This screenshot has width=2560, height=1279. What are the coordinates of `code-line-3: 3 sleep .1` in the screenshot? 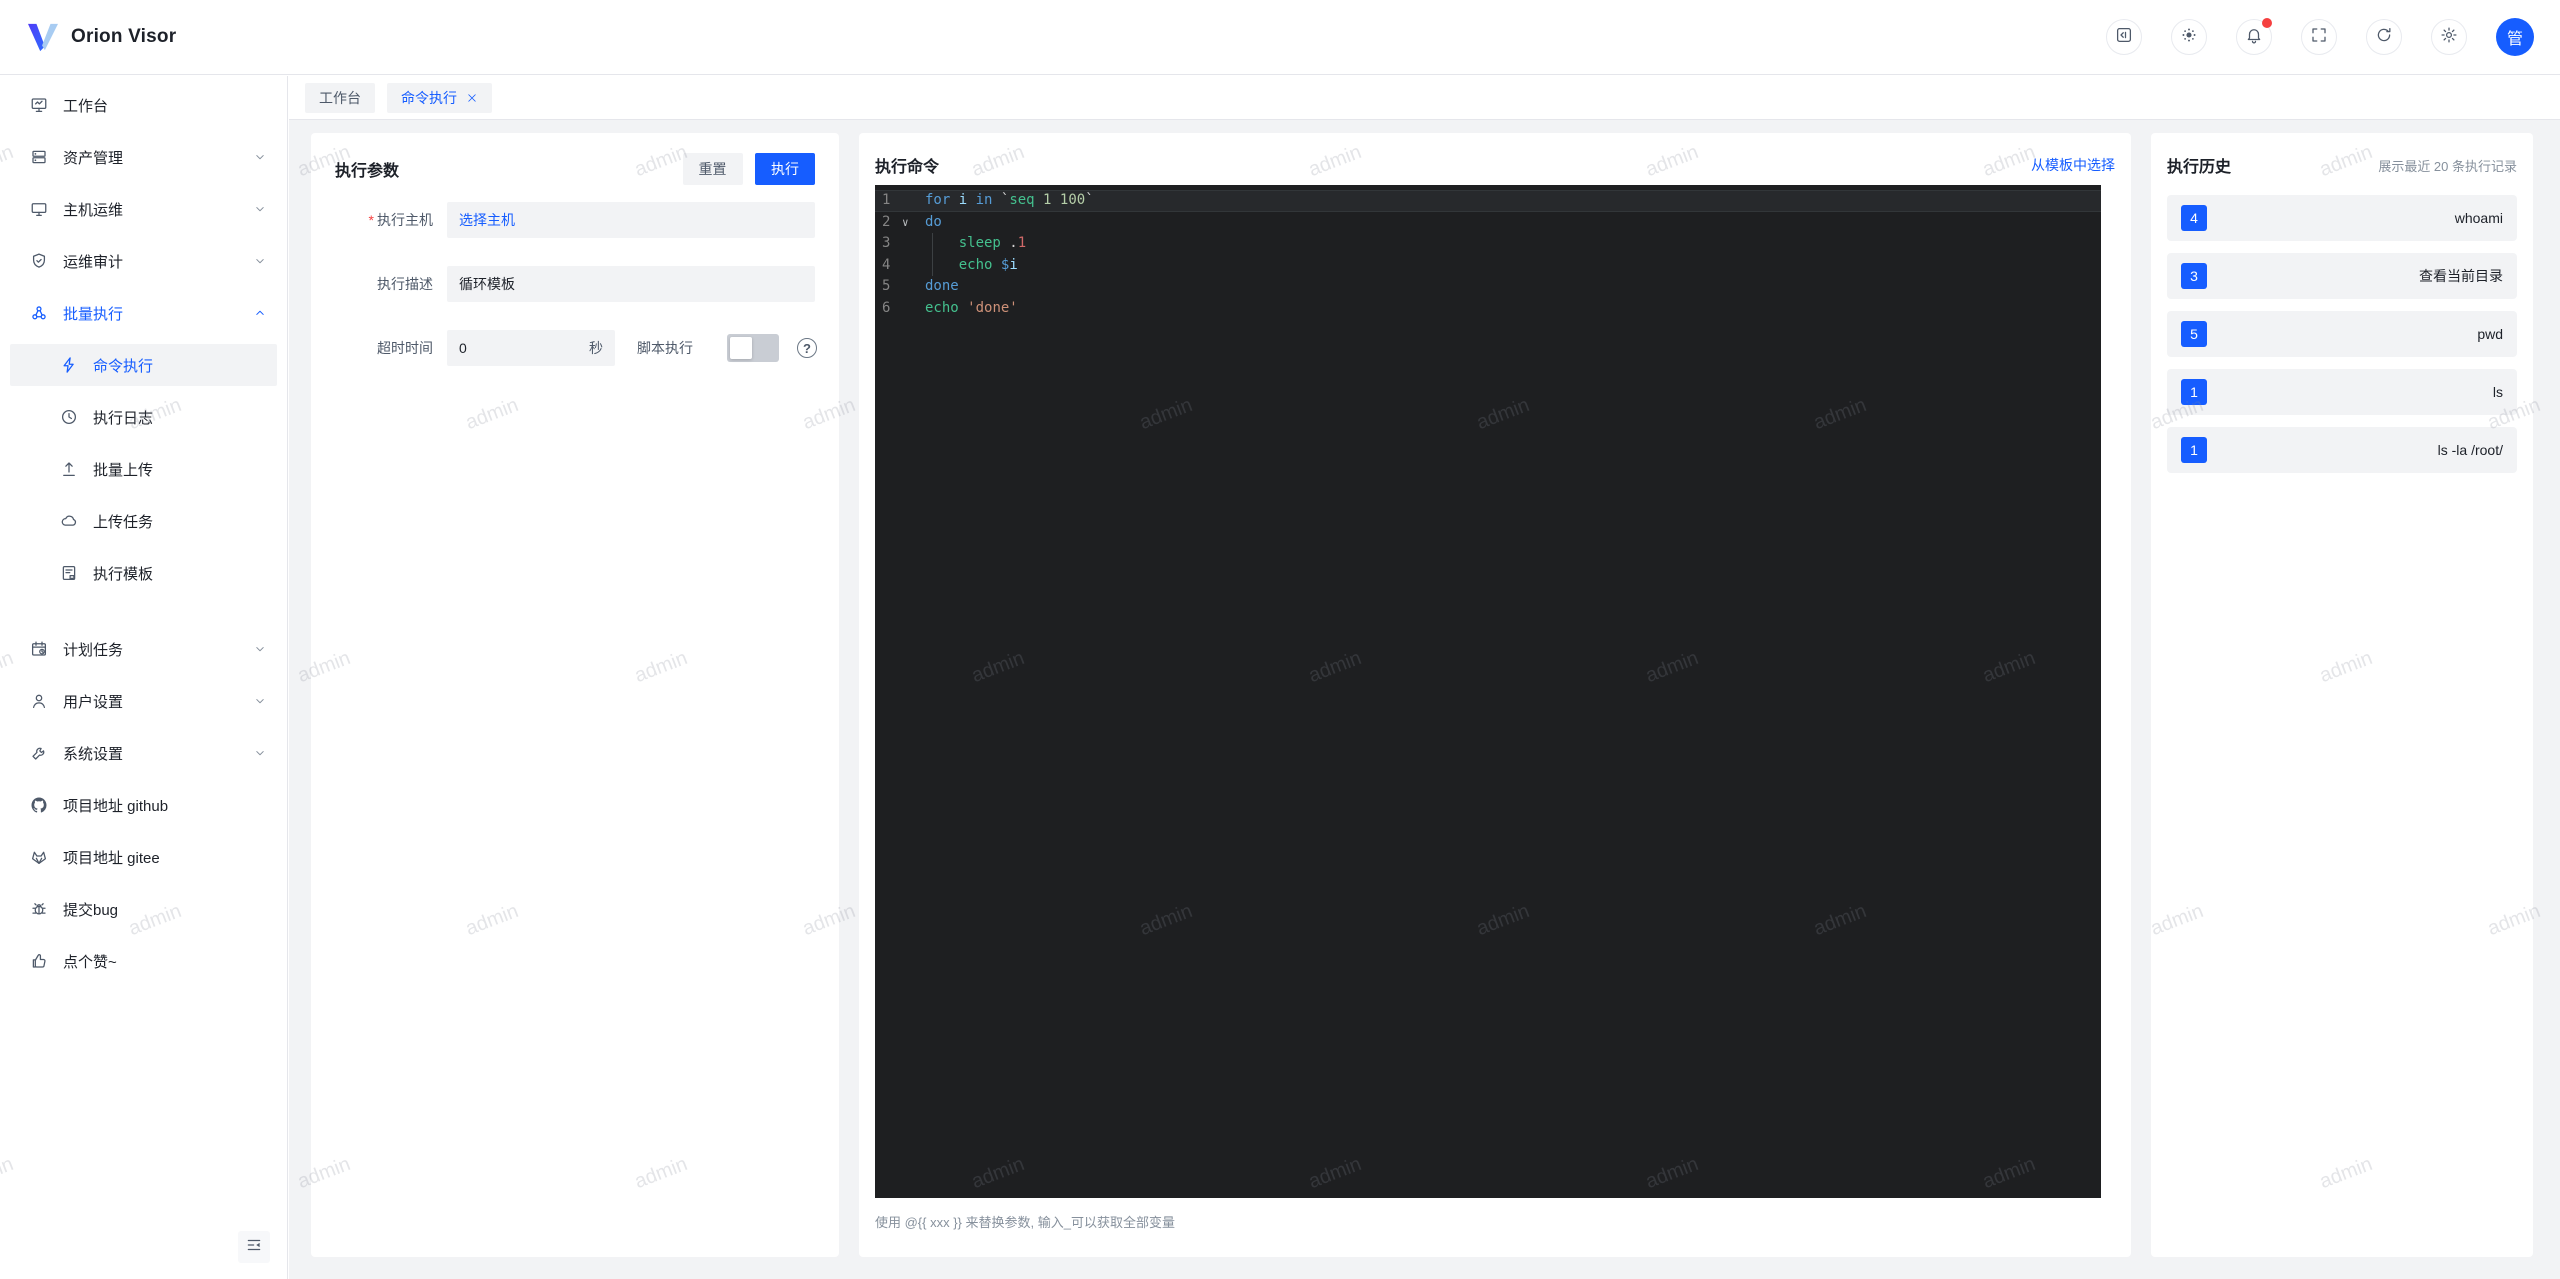 It's located at (1488, 244).